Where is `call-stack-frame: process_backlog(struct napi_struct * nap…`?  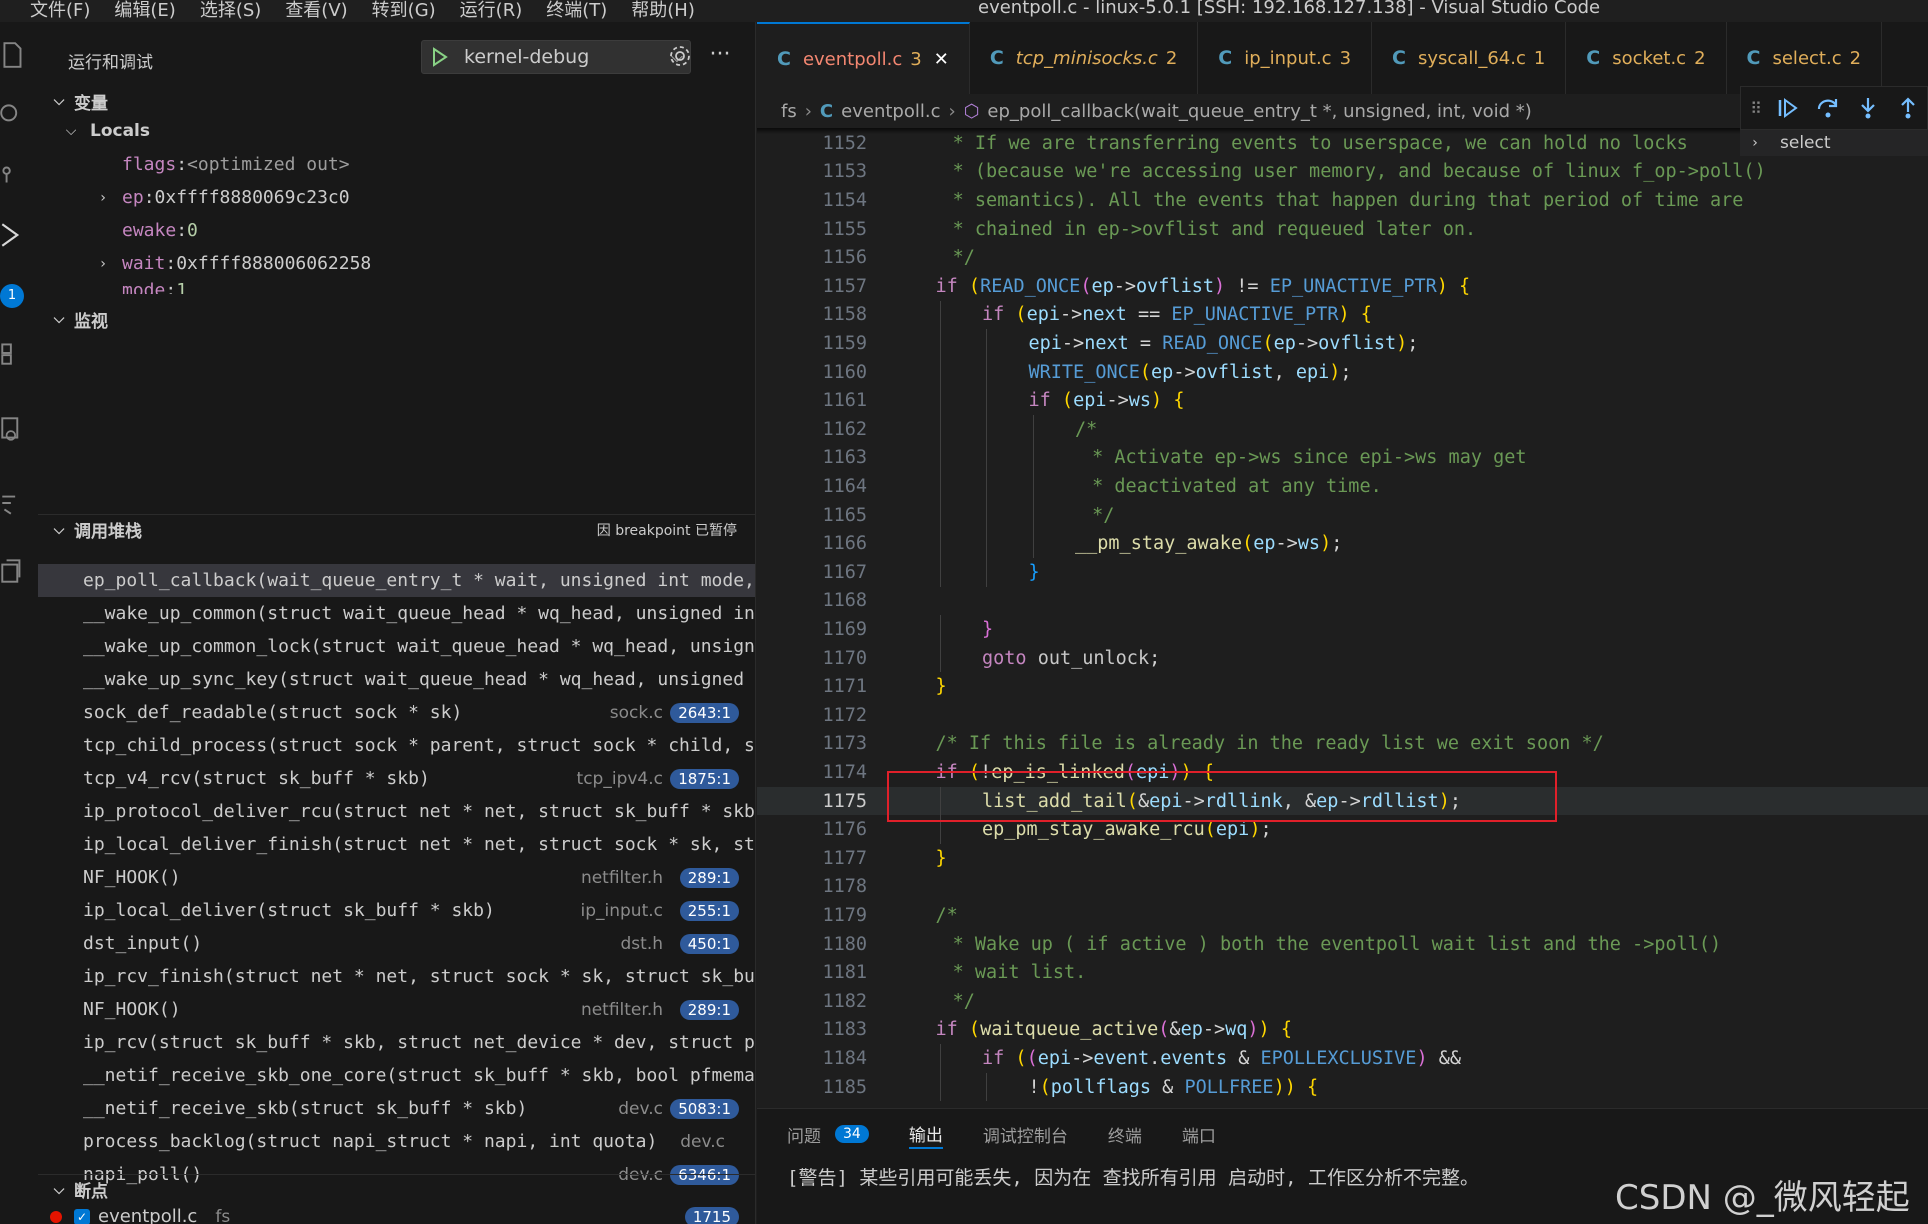 call-stack-frame: process_backlog(struct napi_struct * nap… is located at coordinates (396, 1141).